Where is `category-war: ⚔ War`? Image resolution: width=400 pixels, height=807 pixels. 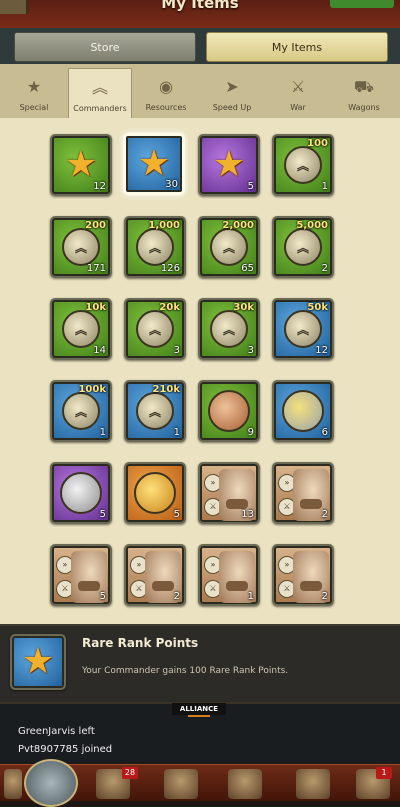
category-war: ⚔ War is located at coordinates (298, 91).